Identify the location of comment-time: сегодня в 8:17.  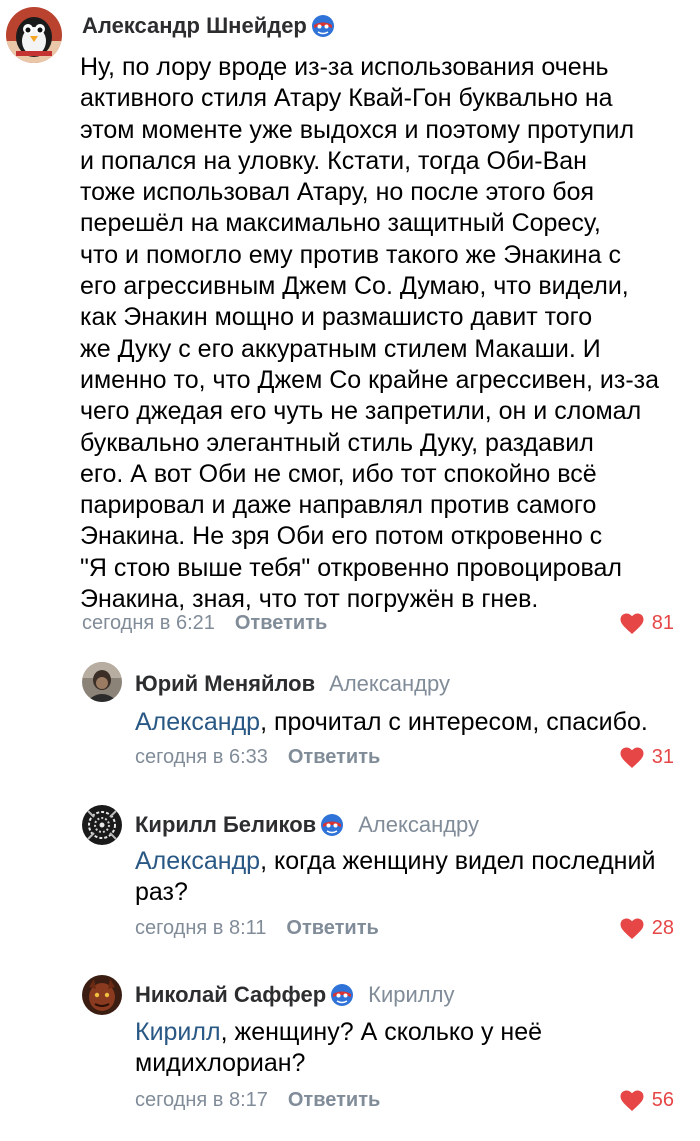
(201, 1100).